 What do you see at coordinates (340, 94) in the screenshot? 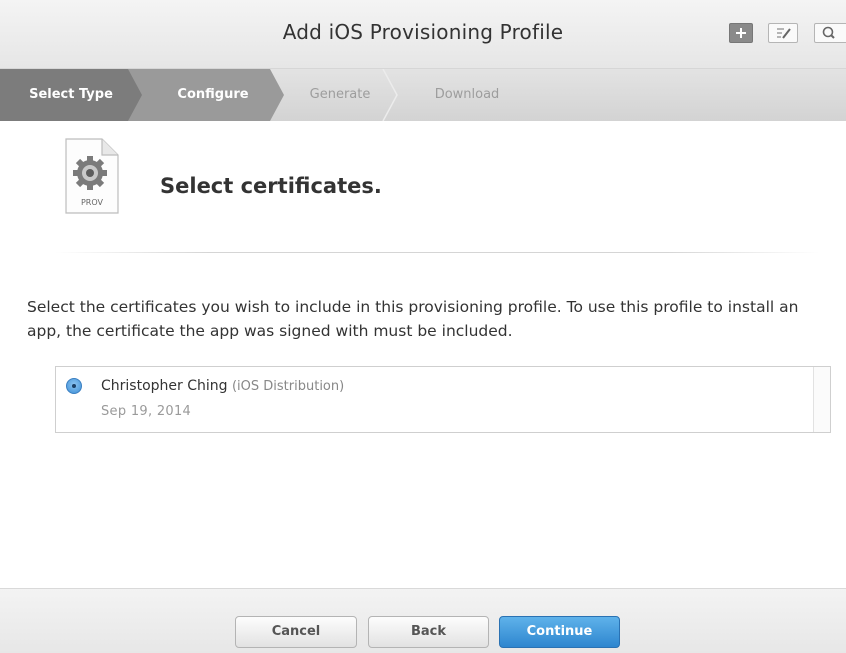
I see `step-generate: Generate` at bounding box center [340, 94].